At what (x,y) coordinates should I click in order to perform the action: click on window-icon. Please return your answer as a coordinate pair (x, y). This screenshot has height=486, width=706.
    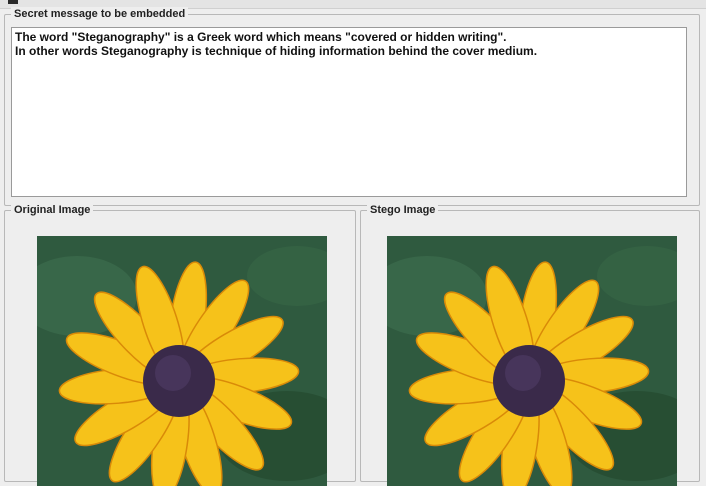
    Looking at the image, I should click on (13, 2).